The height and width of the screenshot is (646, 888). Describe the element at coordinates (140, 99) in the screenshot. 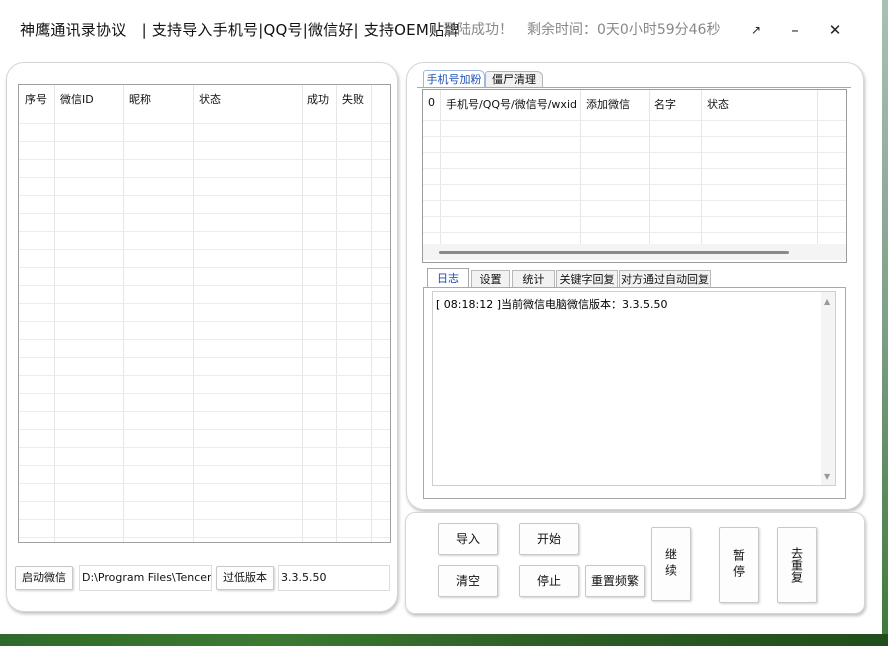

I see `col-header-nickname: 昵称` at that location.